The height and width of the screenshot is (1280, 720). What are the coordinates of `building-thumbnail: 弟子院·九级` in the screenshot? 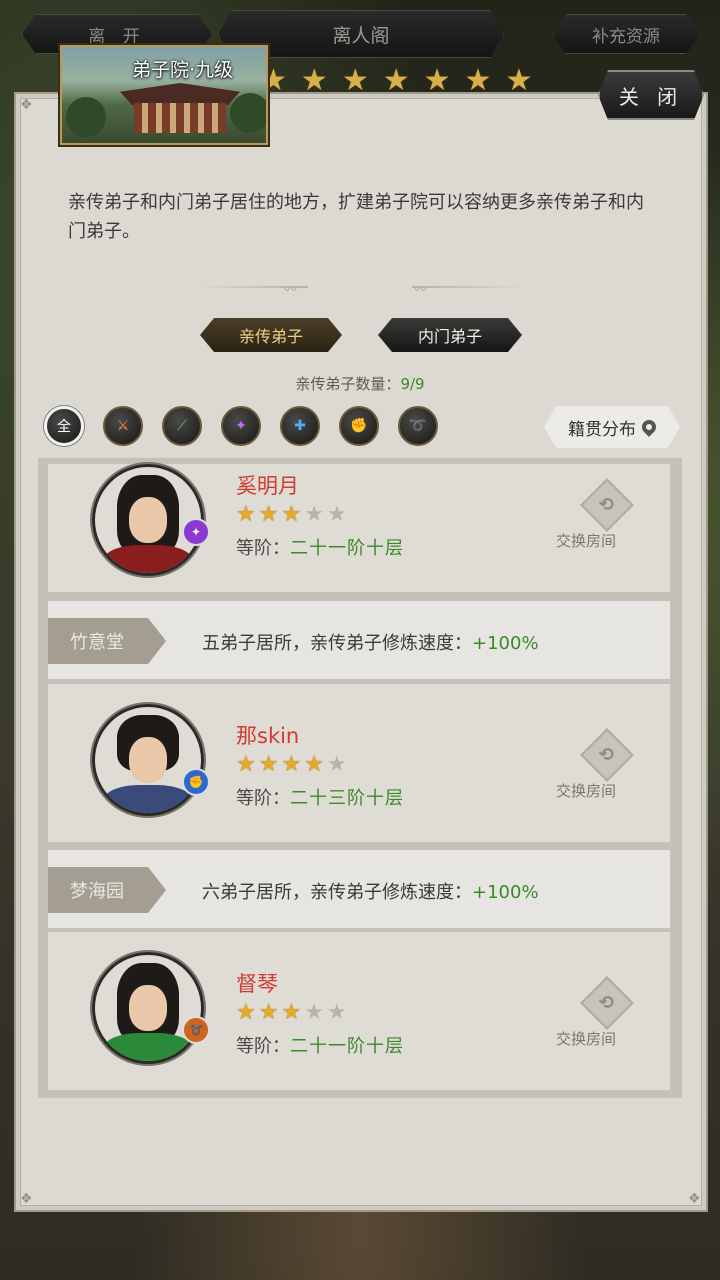 It's located at (164, 95).